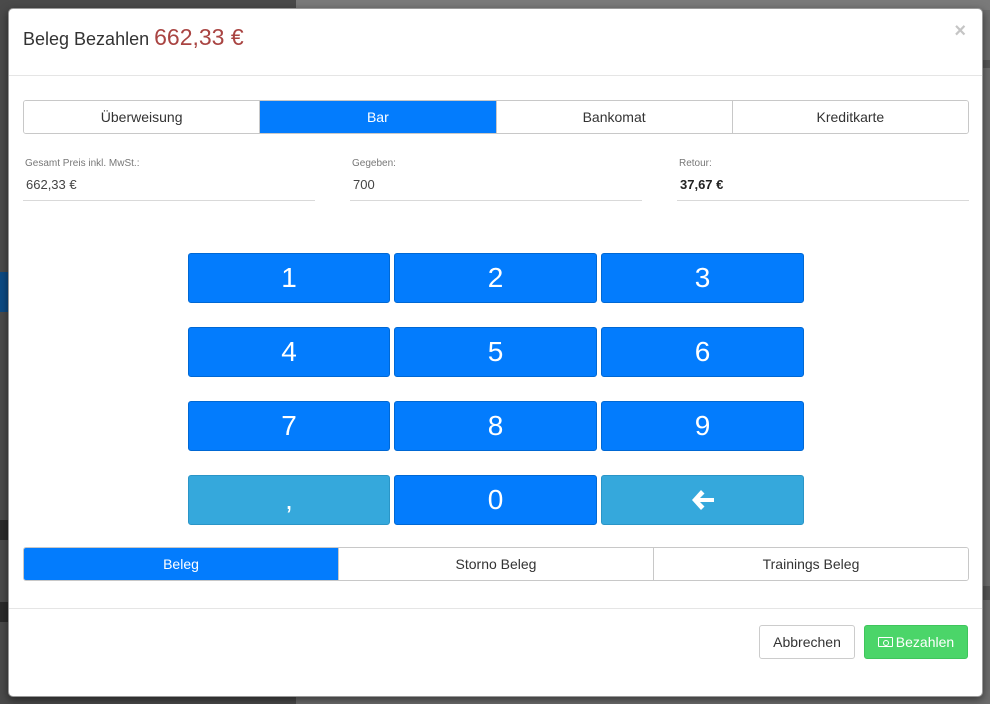 The image size is (990, 704). I want to click on tab-beleg: Beleg, so click(181, 564).